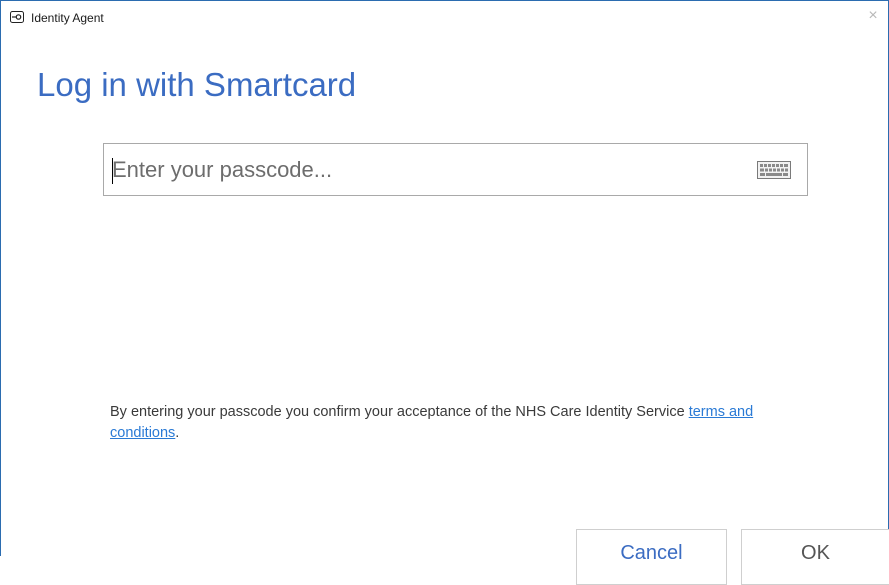 This screenshot has width=889, height=585. What do you see at coordinates (17, 17) in the screenshot?
I see `key-icon` at bounding box center [17, 17].